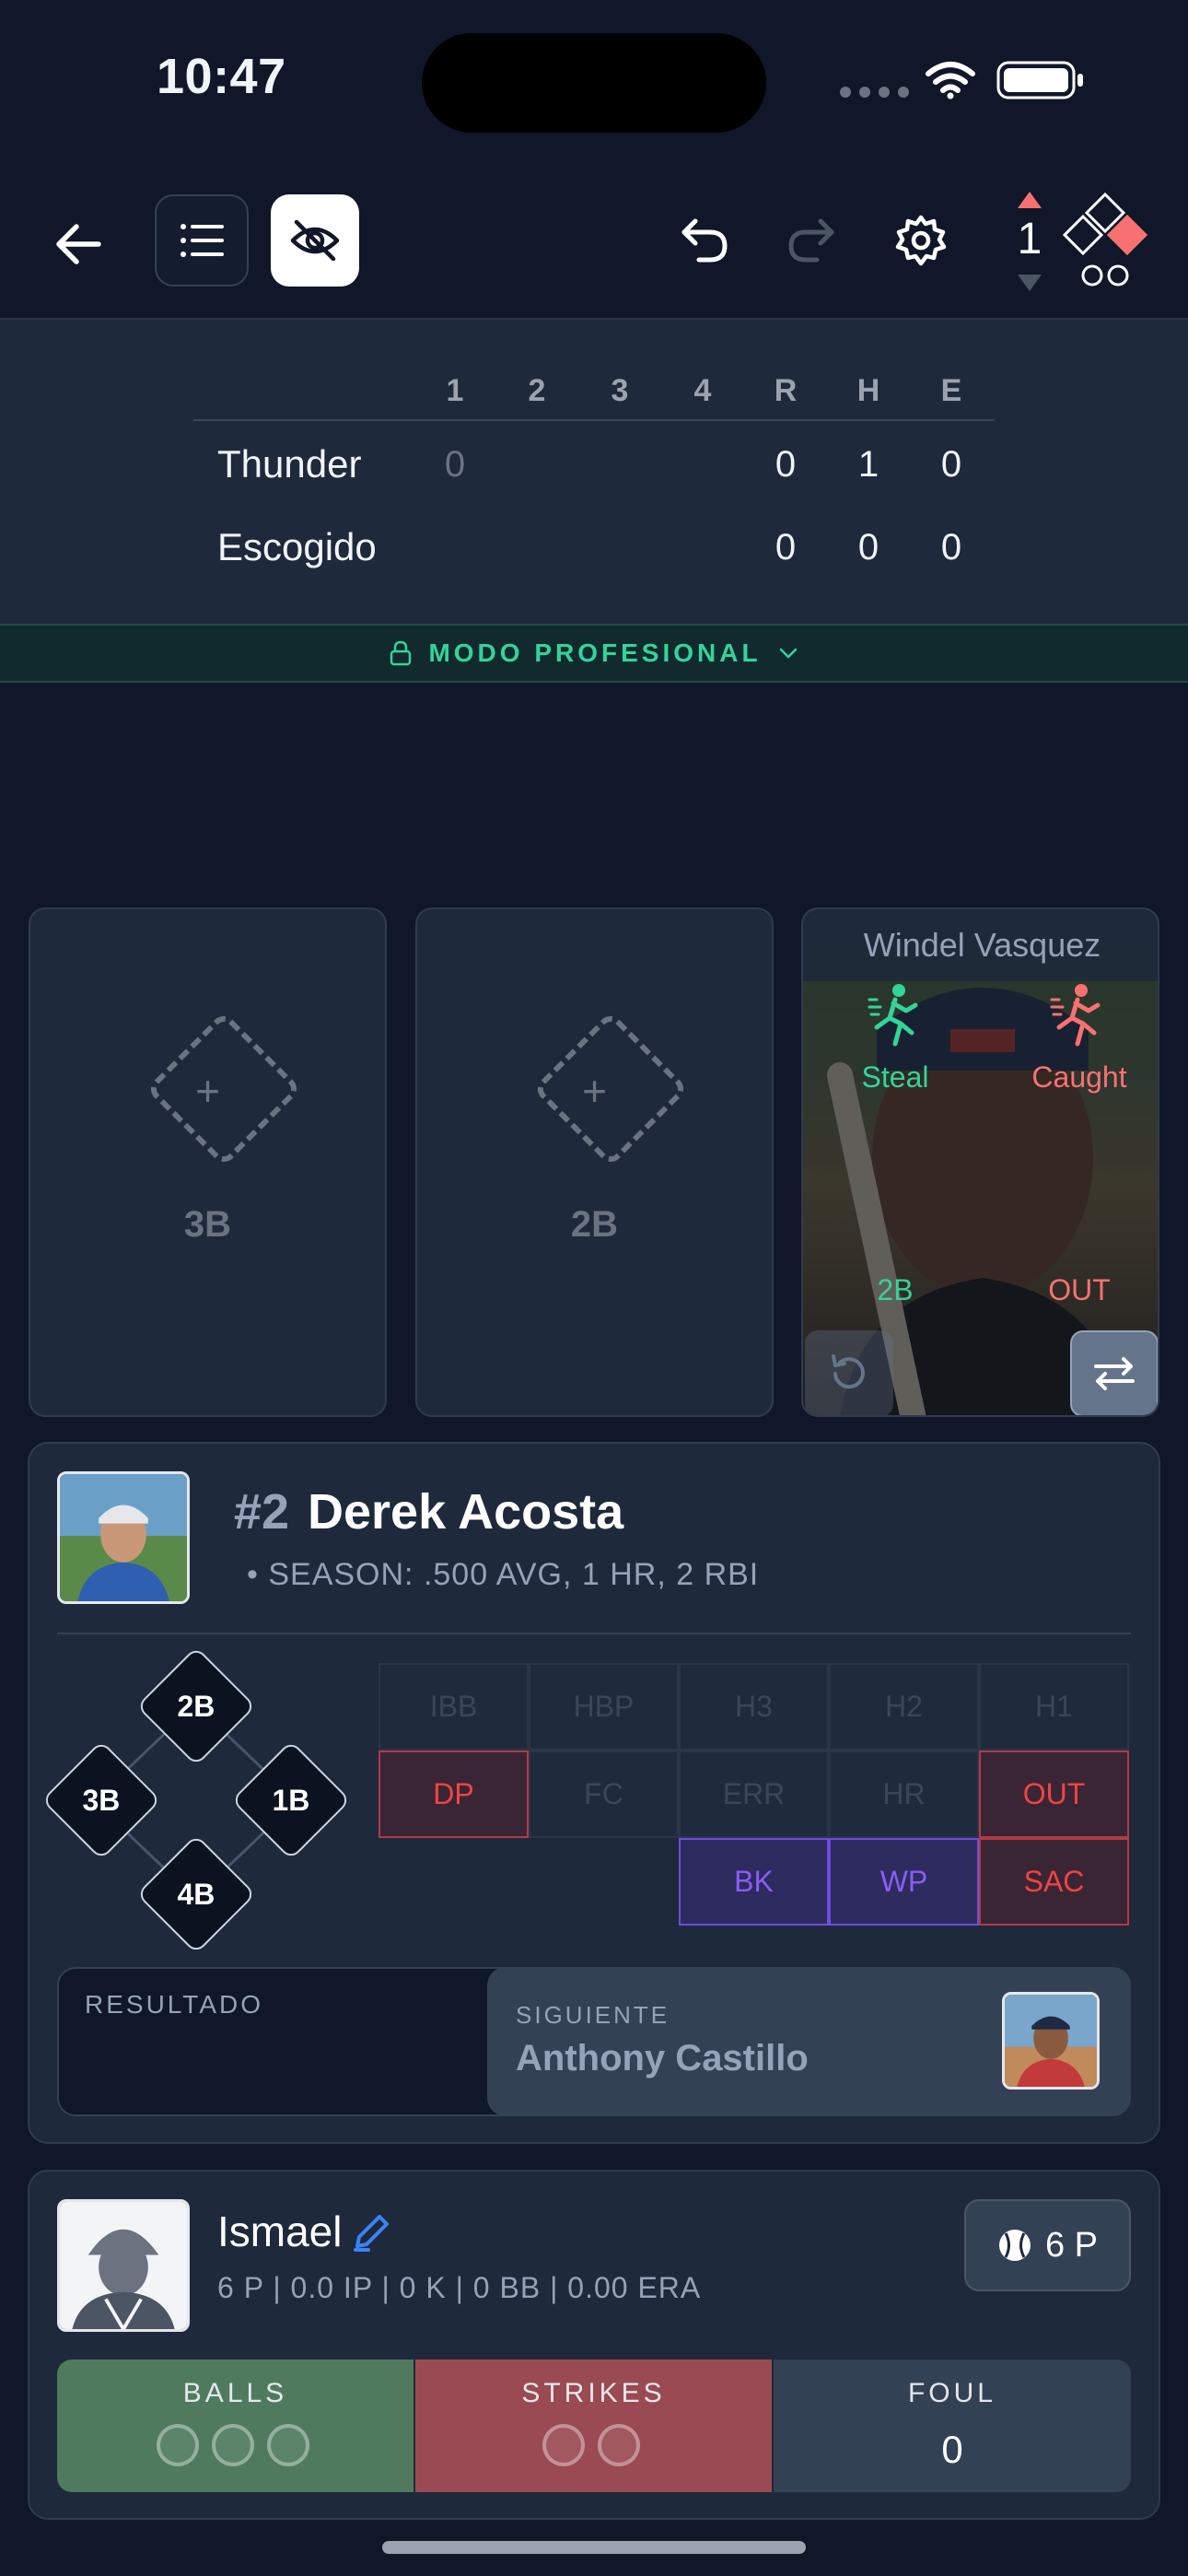  Describe the element at coordinates (904, 1882) in the screenshot. I see `outcome-wp: WP` at that location.